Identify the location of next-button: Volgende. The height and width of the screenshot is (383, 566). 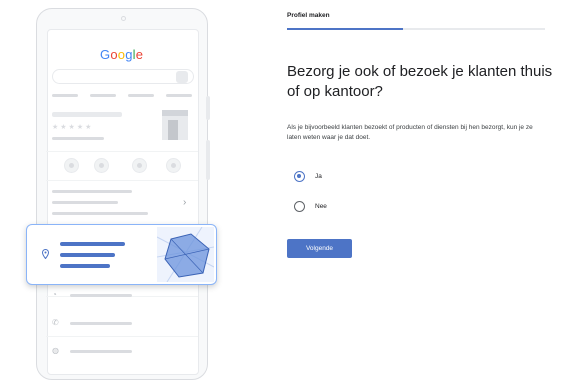
(319, 248).